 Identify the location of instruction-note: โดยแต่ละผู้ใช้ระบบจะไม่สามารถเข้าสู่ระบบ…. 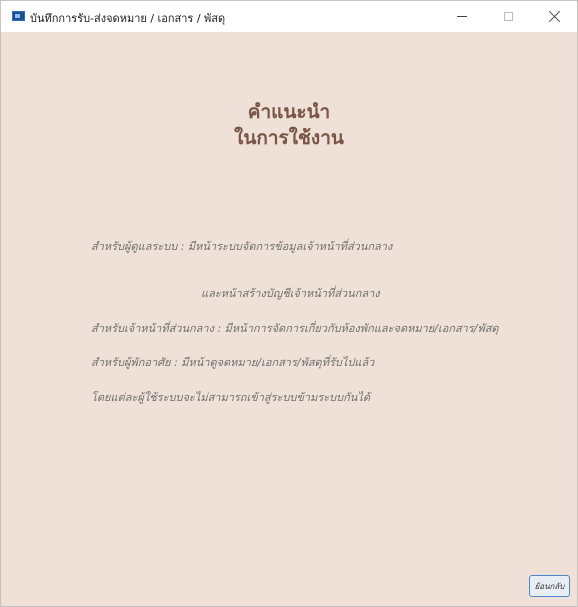
(231, 397).